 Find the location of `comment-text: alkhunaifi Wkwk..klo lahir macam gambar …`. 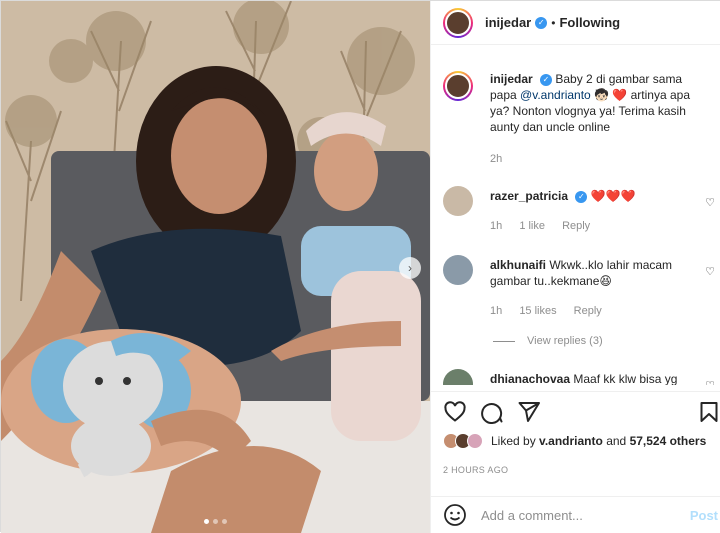

comment-text: alkhunaifi Wkwk..klo lahir macam gambar … is located at coordinates (601, 273).